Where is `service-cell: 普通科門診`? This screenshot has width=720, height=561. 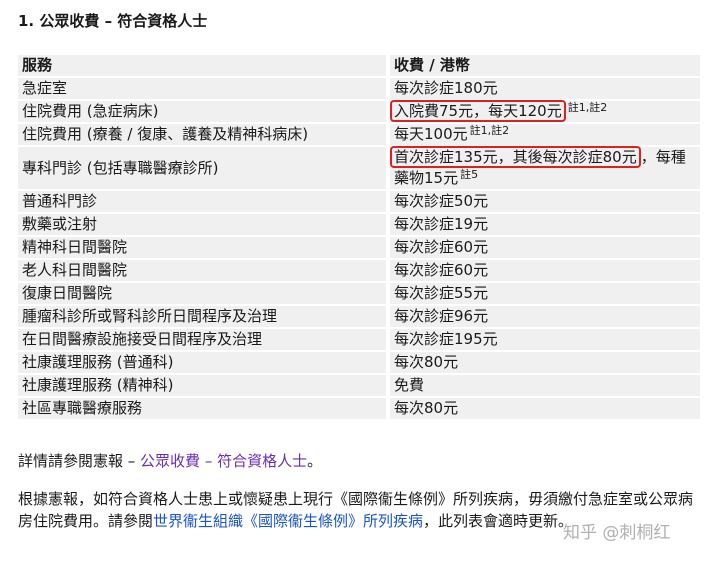 service-cell: 普通科門診 is located at coordinates (204, 201).